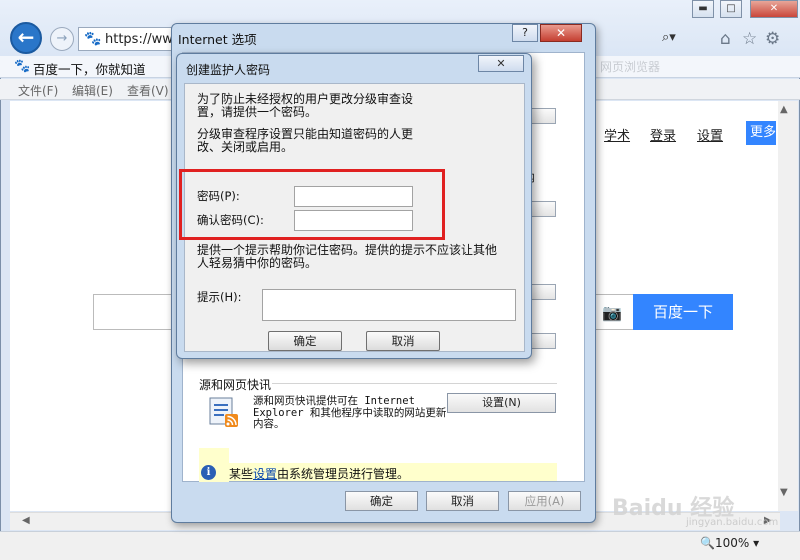  What do you see at coordinates (312, 204) in the screenshot?
I see `highlight-box` at bounding box center [312, 204].